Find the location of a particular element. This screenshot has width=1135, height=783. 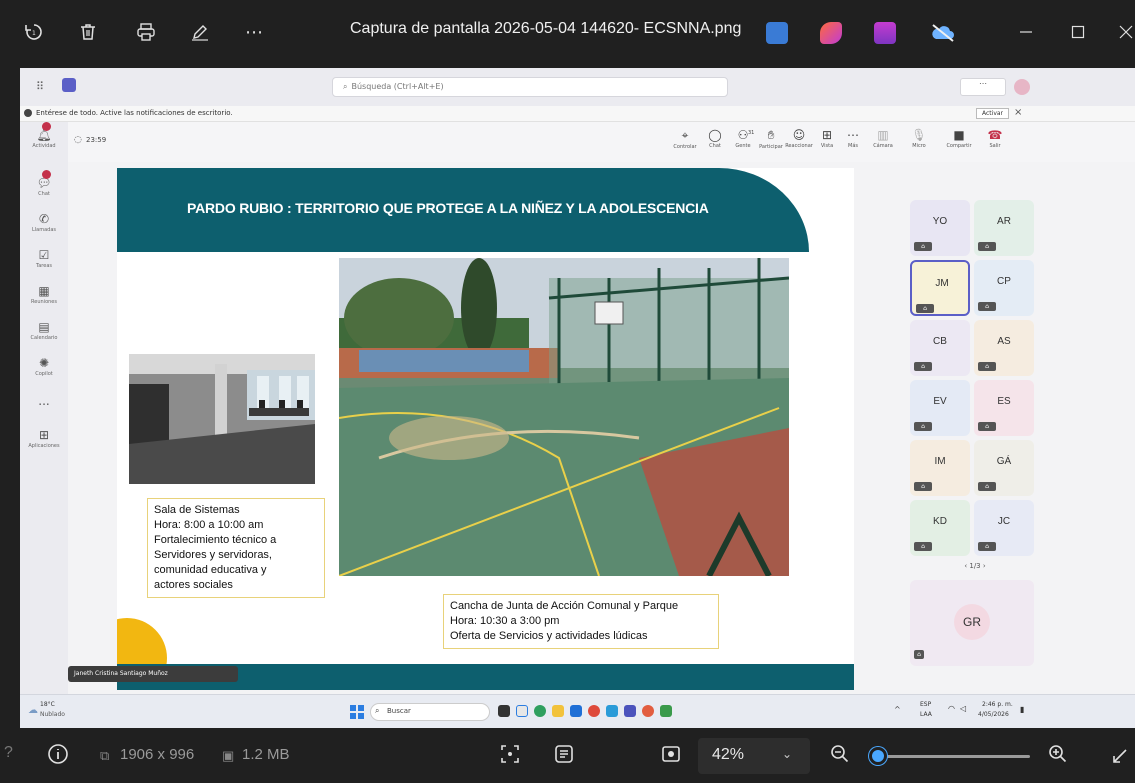

sidebar-item-copilot: ✺ Copilot is located at coordinates (44, 366).